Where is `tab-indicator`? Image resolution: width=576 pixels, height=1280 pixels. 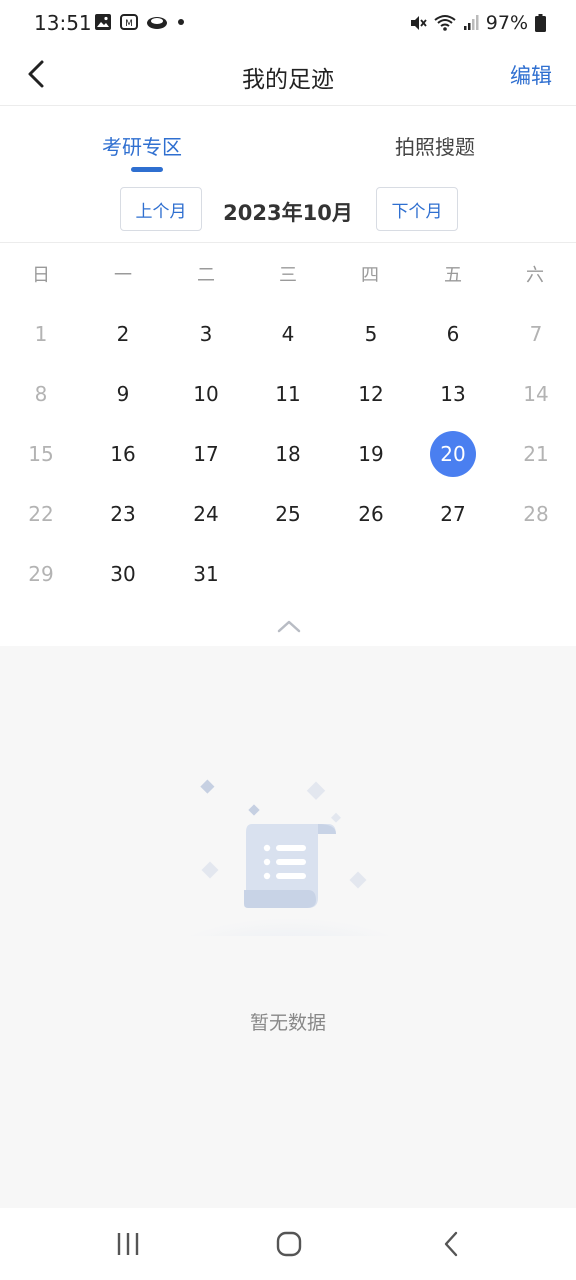
tab-indicator is located at coordinates (147, 169).